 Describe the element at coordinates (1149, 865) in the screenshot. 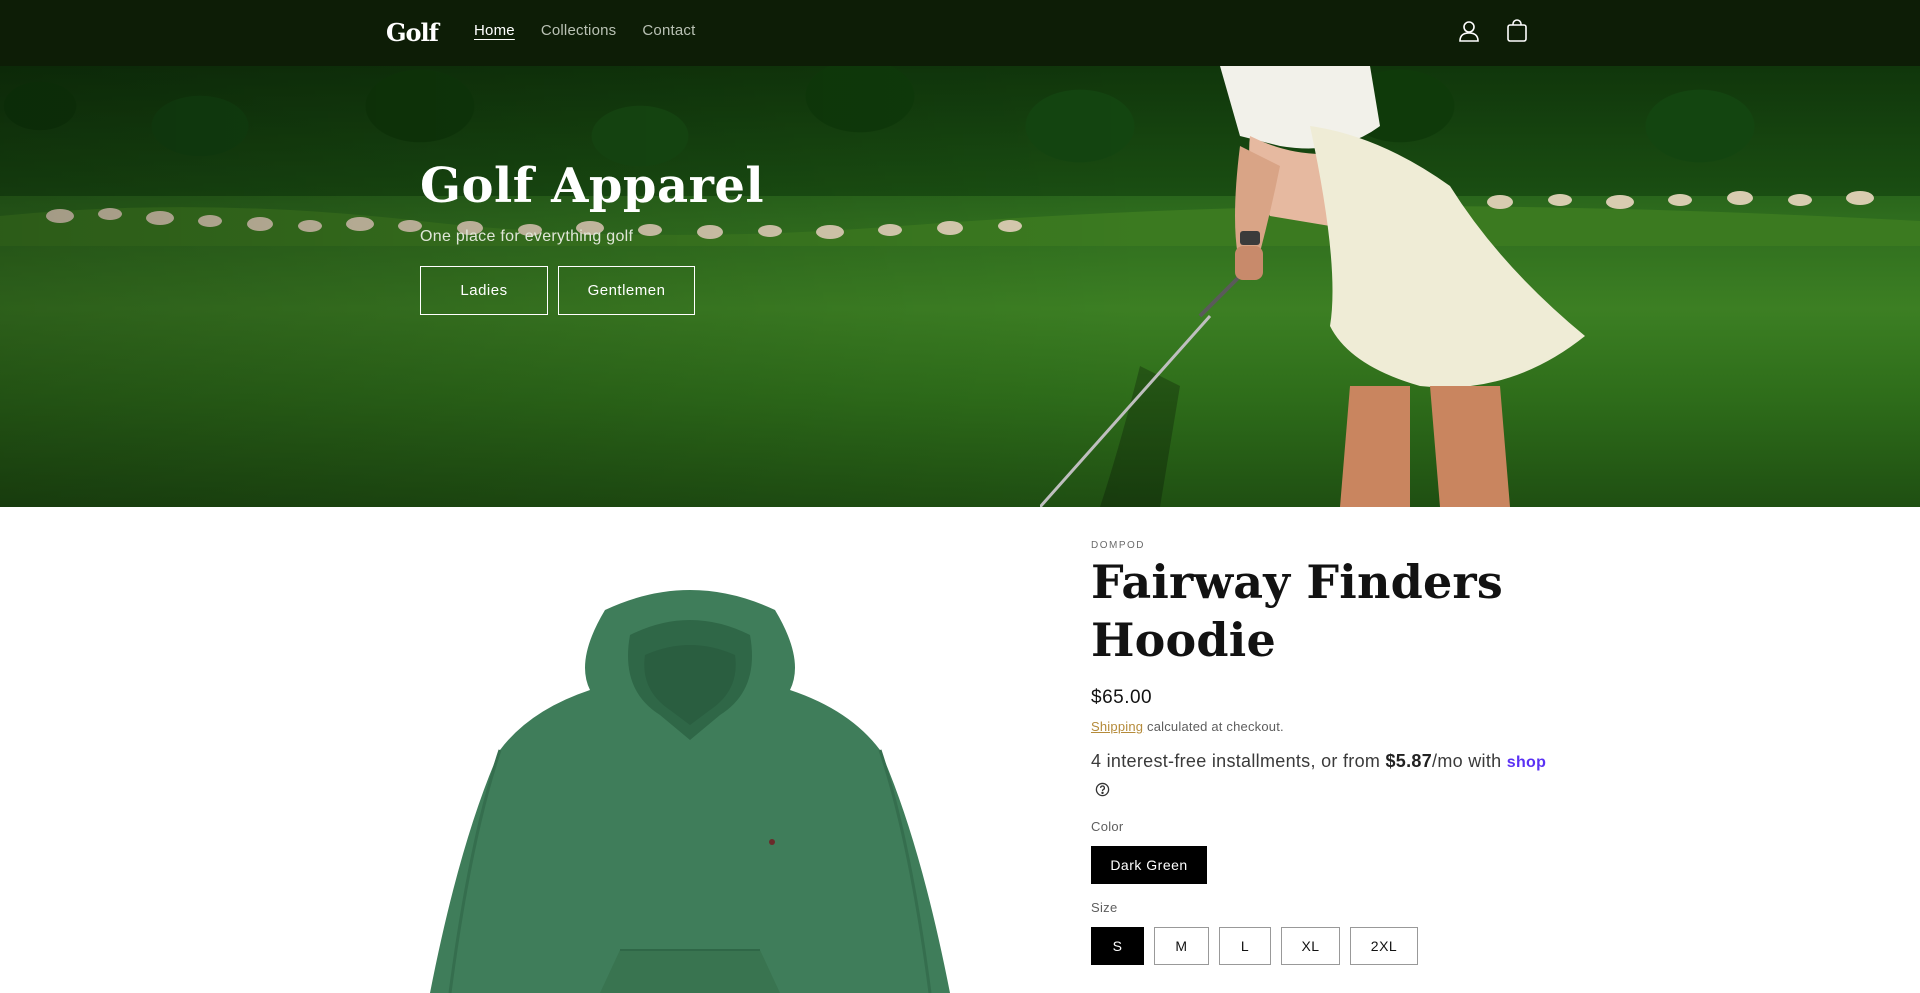

I see `color-option-dark-green: Dark Green` at that location.